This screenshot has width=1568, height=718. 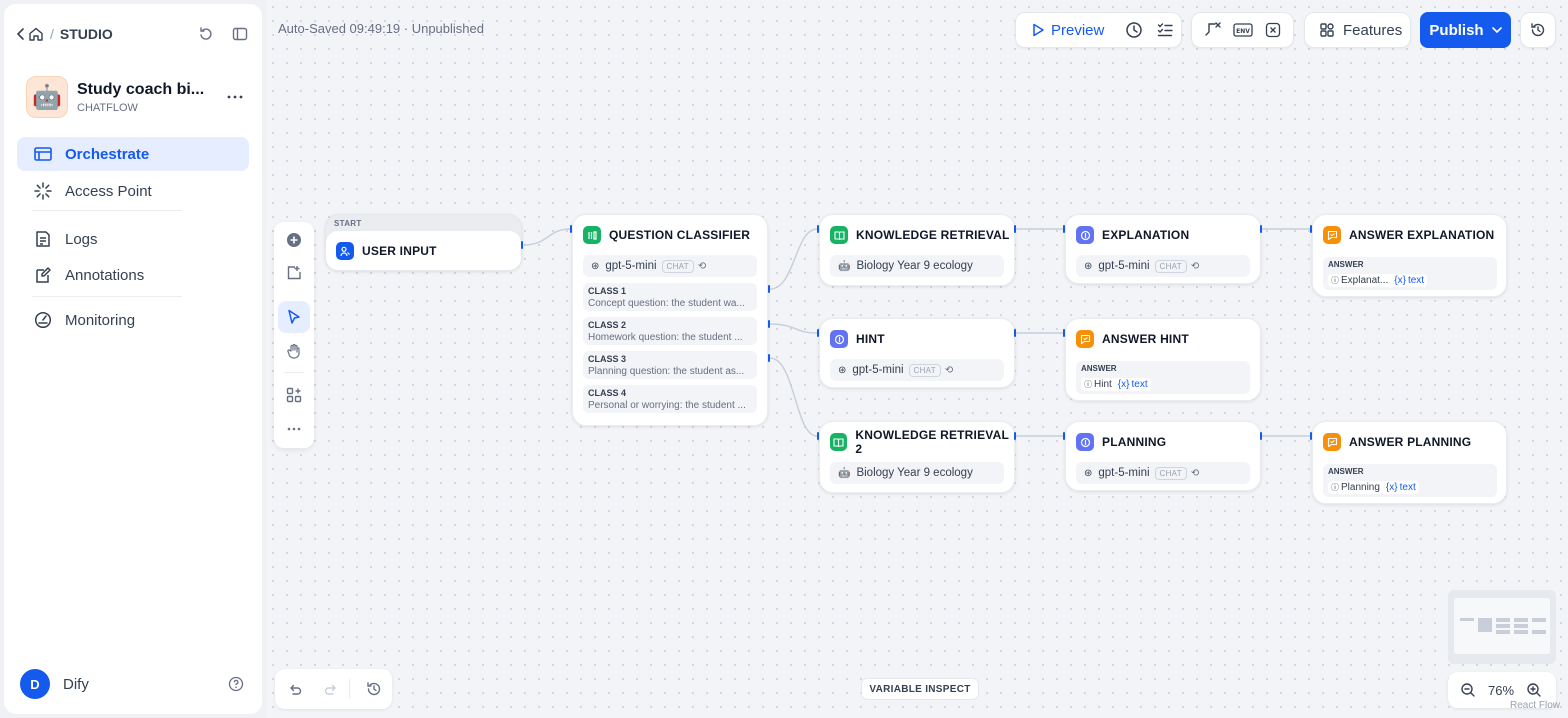 What do you see at coordinates (1163, 359) in the screenshot?
I see `answer-hint-node: ANSWER HINT ANSWER ⓘ Hint {x} text` at bounding box center [1163, 359].